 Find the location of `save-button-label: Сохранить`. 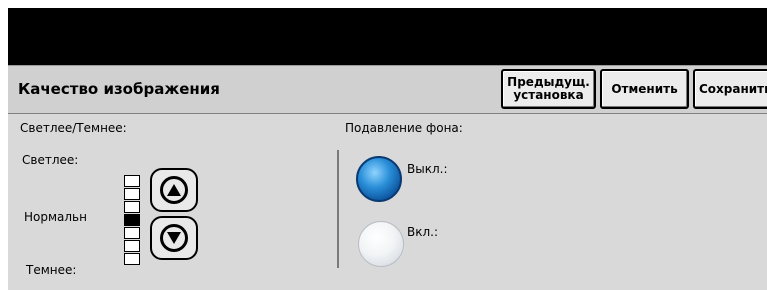

save-button-label: Сохранить is located at coordinates (733, 88).